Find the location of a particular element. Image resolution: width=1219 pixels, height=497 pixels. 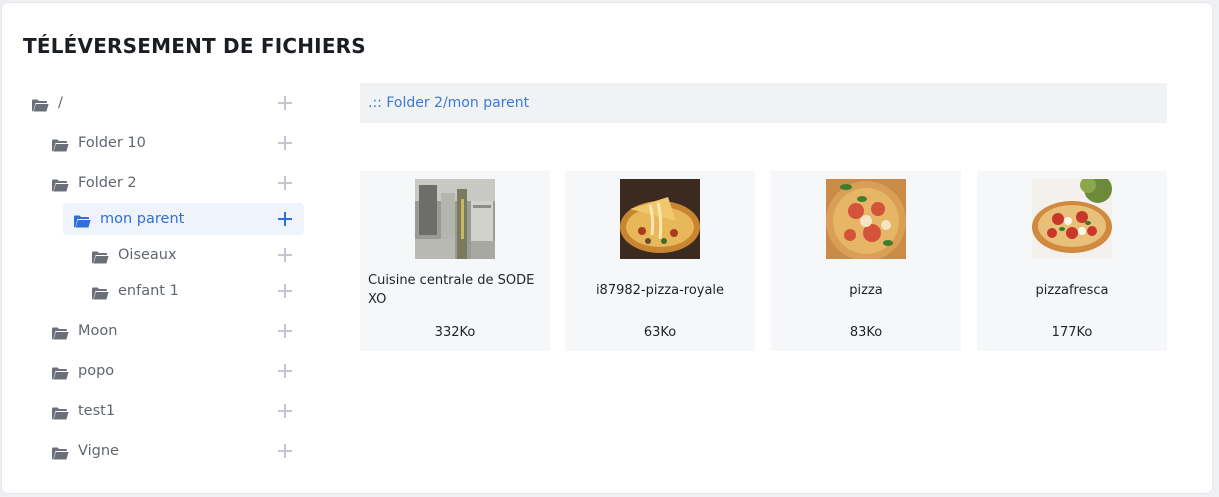

folder-open-icon is located at coordinates (82, 220).